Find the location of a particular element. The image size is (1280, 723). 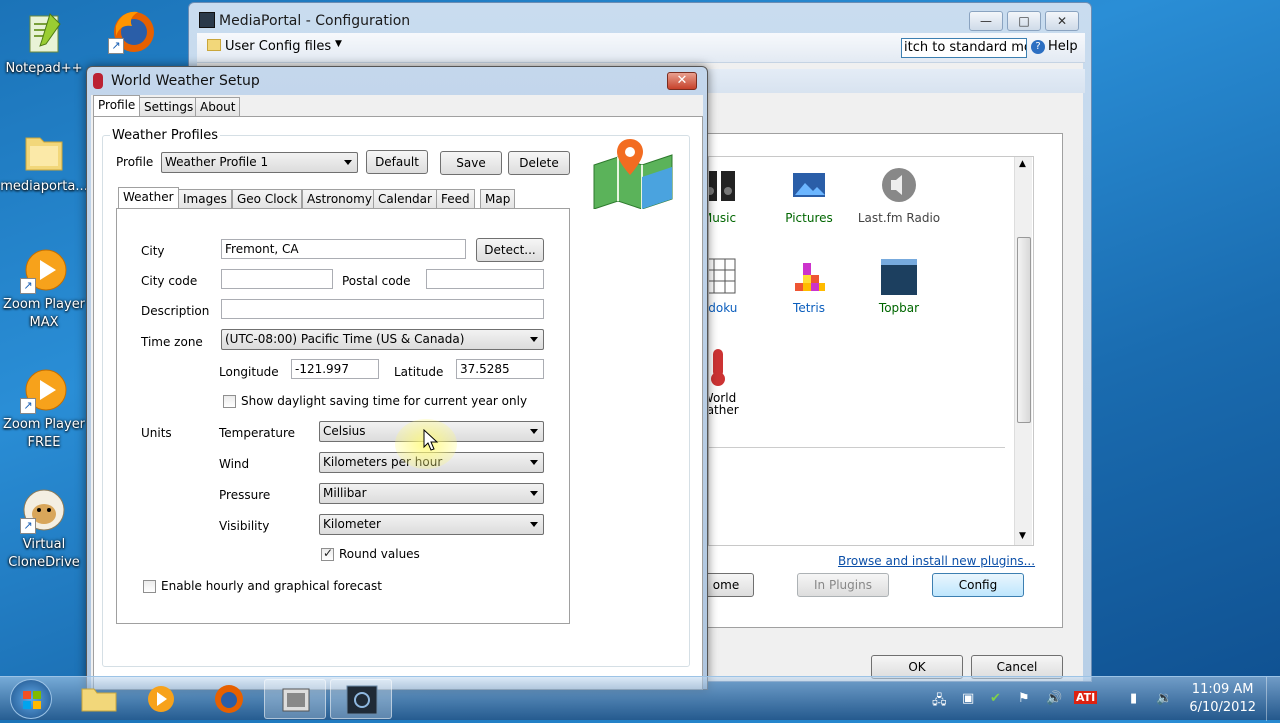

desktop-icon-zoom-max: ↗ Zoom Player MAX is located at coordinates (44, 289).